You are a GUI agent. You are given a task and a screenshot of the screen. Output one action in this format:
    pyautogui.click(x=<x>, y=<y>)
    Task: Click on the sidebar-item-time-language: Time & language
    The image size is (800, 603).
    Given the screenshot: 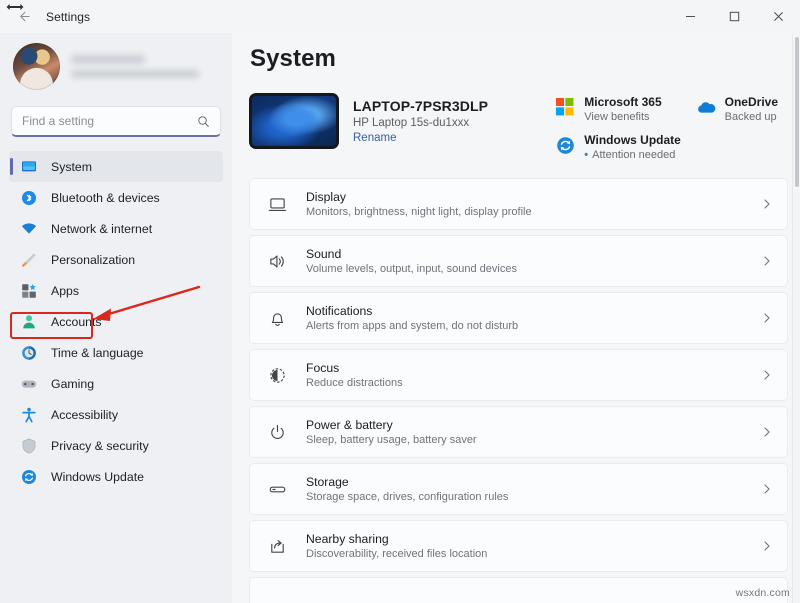 What is the action you would take?
    pyautogui.click(x=116, y=352)
    